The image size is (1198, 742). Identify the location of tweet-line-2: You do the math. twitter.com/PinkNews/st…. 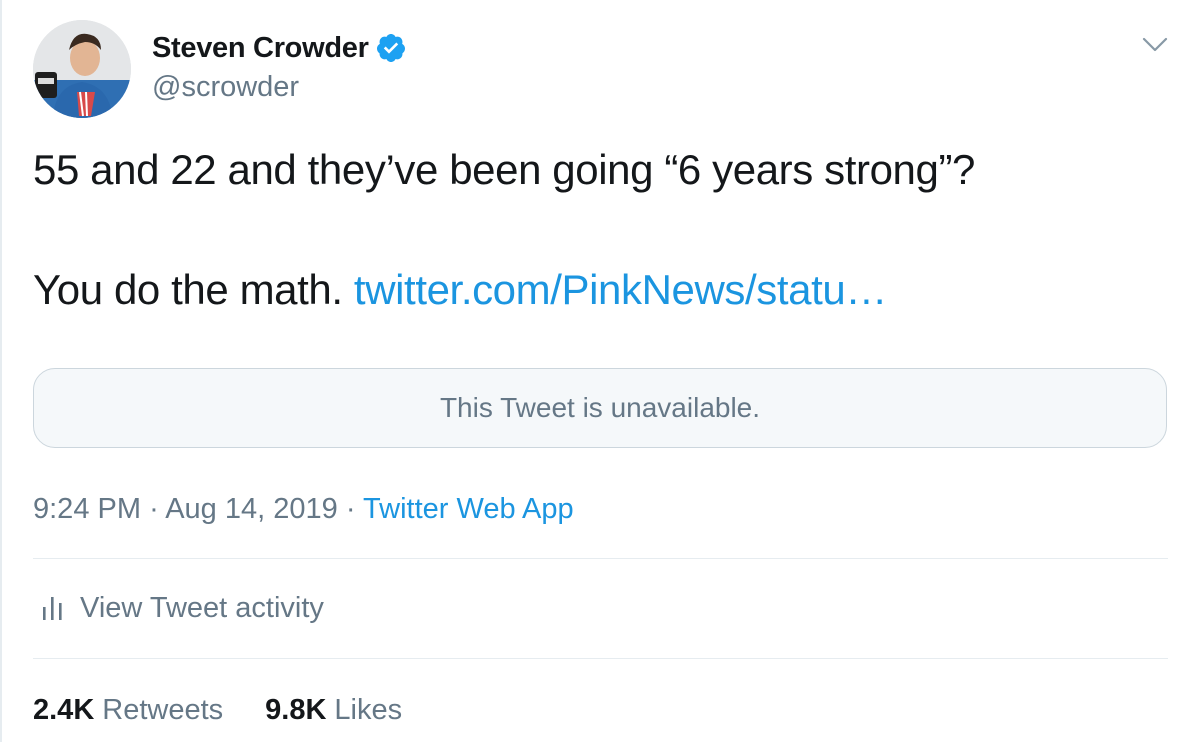
(603, 290).